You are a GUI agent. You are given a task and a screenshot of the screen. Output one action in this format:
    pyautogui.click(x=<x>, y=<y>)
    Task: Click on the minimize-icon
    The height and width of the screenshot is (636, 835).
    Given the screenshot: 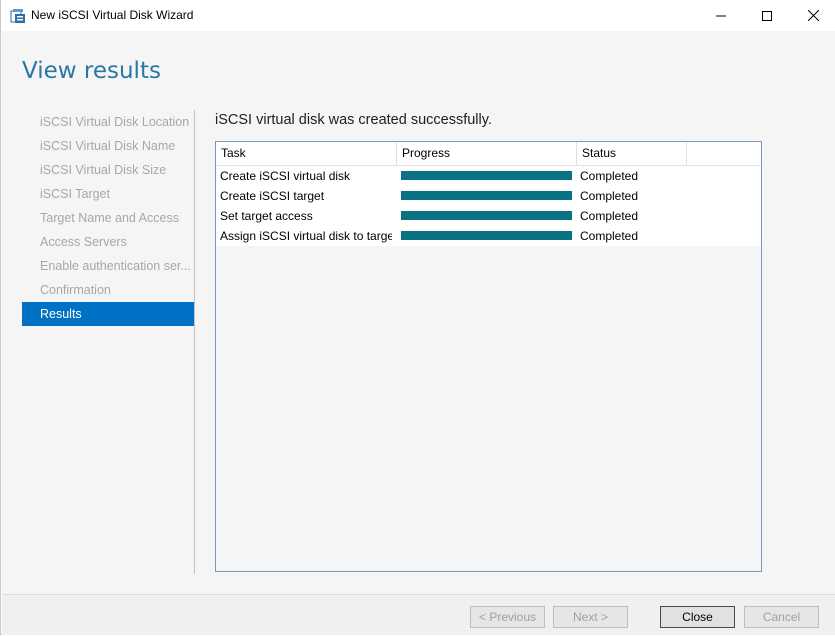 What is the action you would take?
    pyautogui.click(x=721, y=15)
    